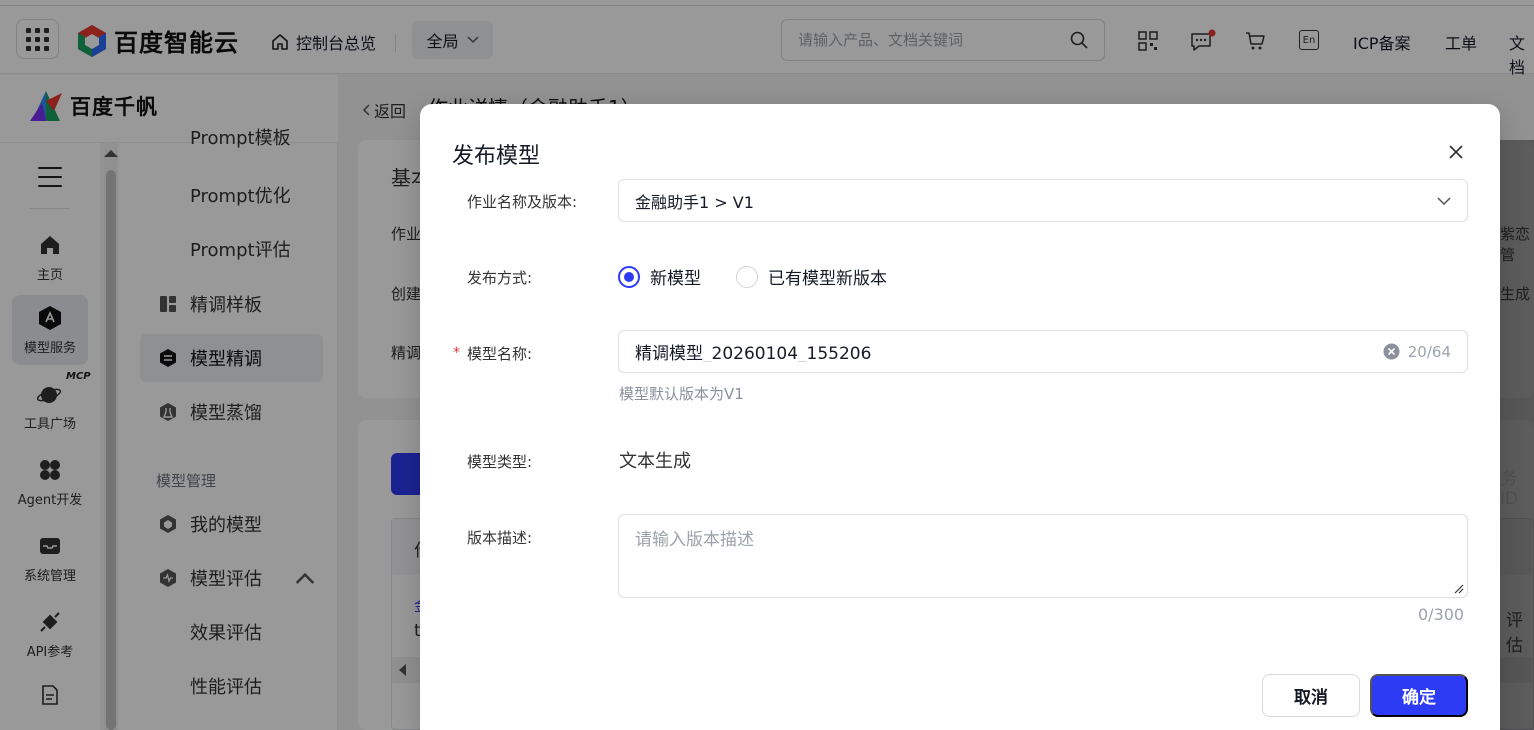  What do you see at coordinates (1391, 351) in the screenshot?
I see `clear-input-icon` at bounding box center [1391, 351].